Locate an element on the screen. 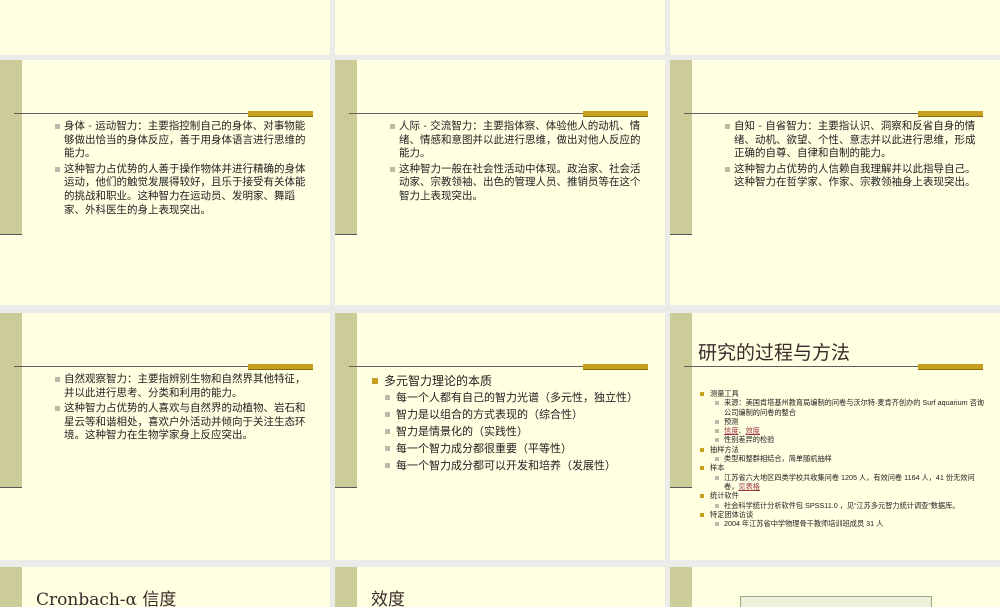  bullet: 性别差异的检验 is located at coordinates (843, 439).